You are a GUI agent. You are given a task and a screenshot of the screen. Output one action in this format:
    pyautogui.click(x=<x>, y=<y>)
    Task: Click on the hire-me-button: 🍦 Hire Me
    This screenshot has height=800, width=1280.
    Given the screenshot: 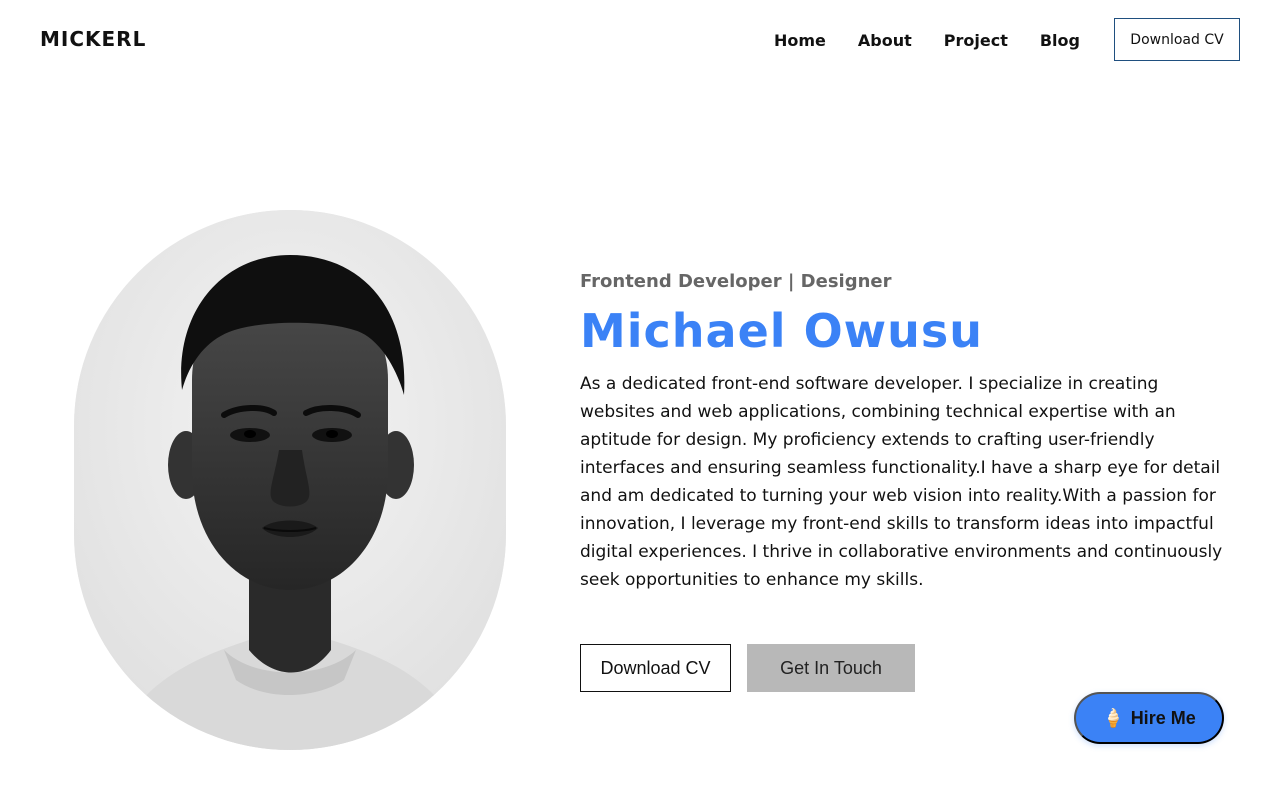 What is the action you would take?
    pyautogui.click(x=1149, y=718)
    